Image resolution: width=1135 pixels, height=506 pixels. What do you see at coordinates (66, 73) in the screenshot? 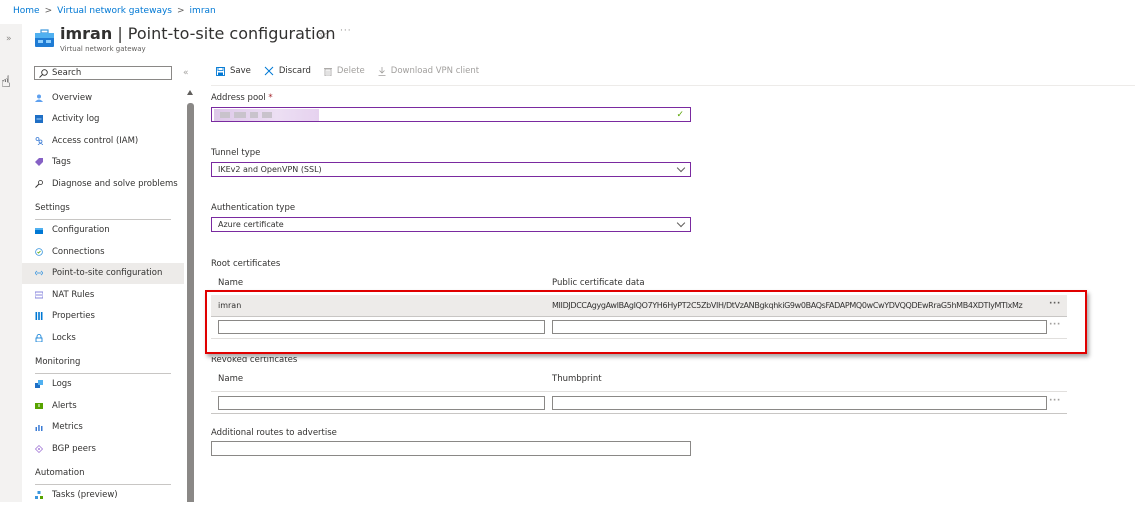
I see `search-placeholder: Search` at bounding box center [66, 73].